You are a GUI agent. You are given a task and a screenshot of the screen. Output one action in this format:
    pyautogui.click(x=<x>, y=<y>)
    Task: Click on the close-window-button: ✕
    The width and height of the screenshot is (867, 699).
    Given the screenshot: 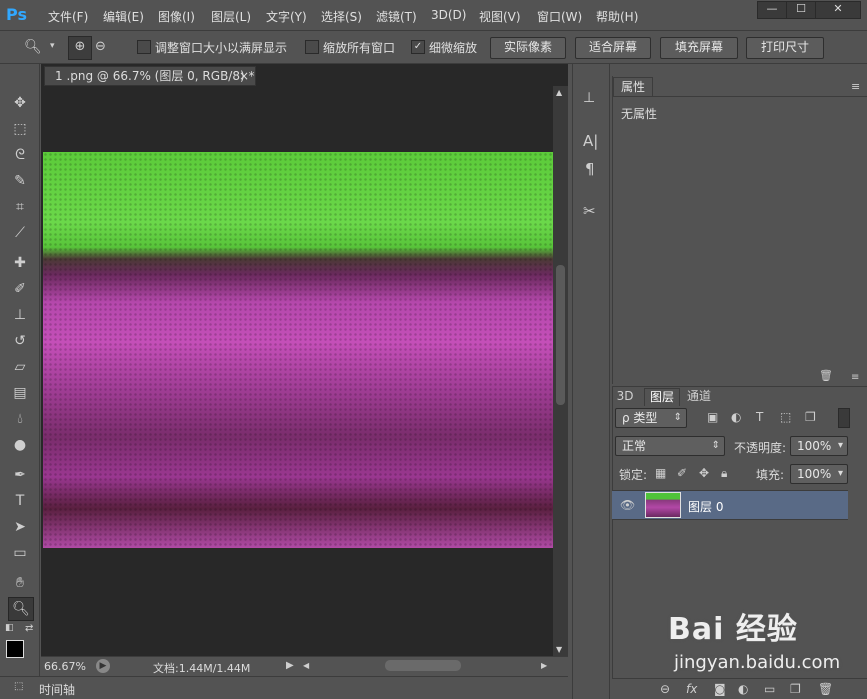 What is the action you would take?
    pyautogui.click(x=838, y=10)
    